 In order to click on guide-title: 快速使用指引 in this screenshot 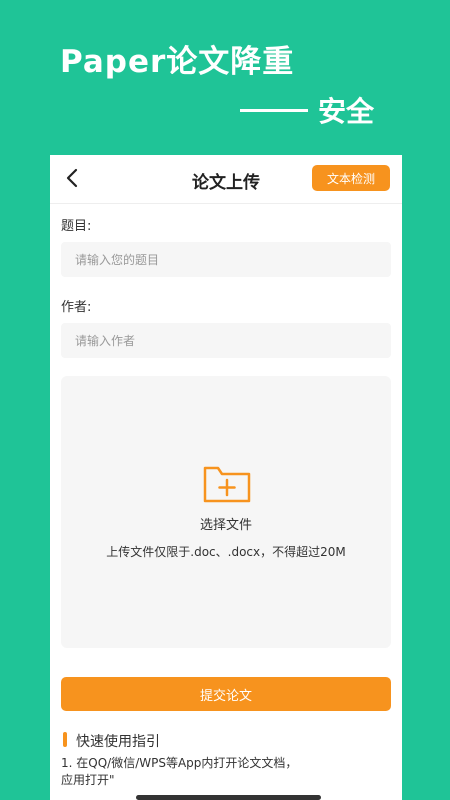, I will do `click(118, 742)`.